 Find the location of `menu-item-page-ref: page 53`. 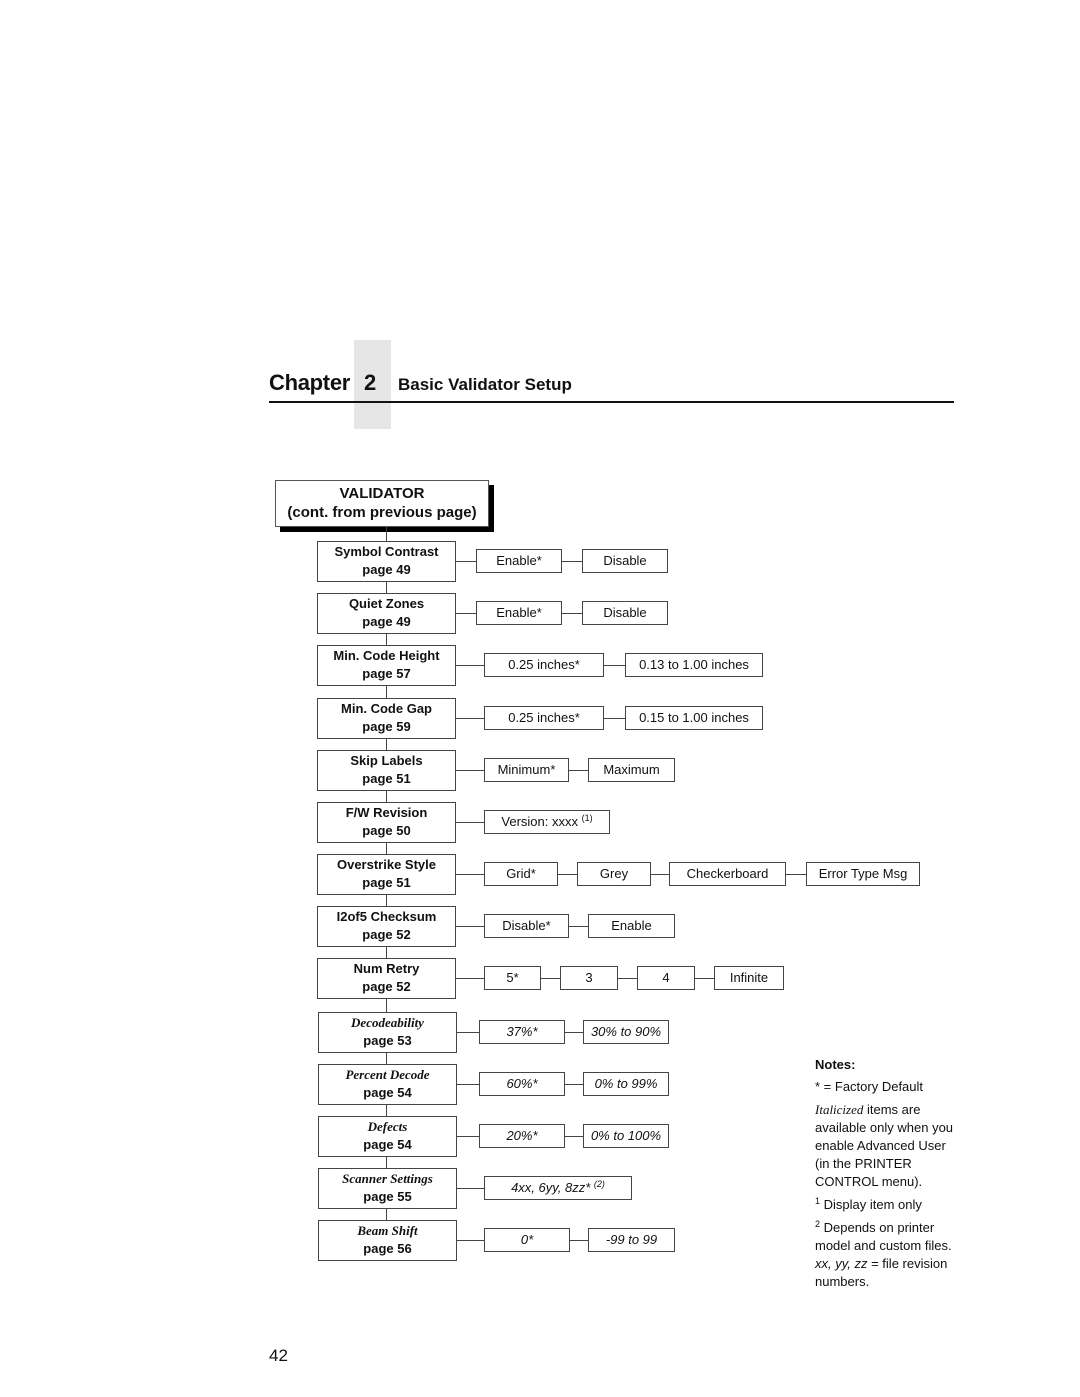

menu-item-page-ref: page 53 is located at coordinates (387, 1040).